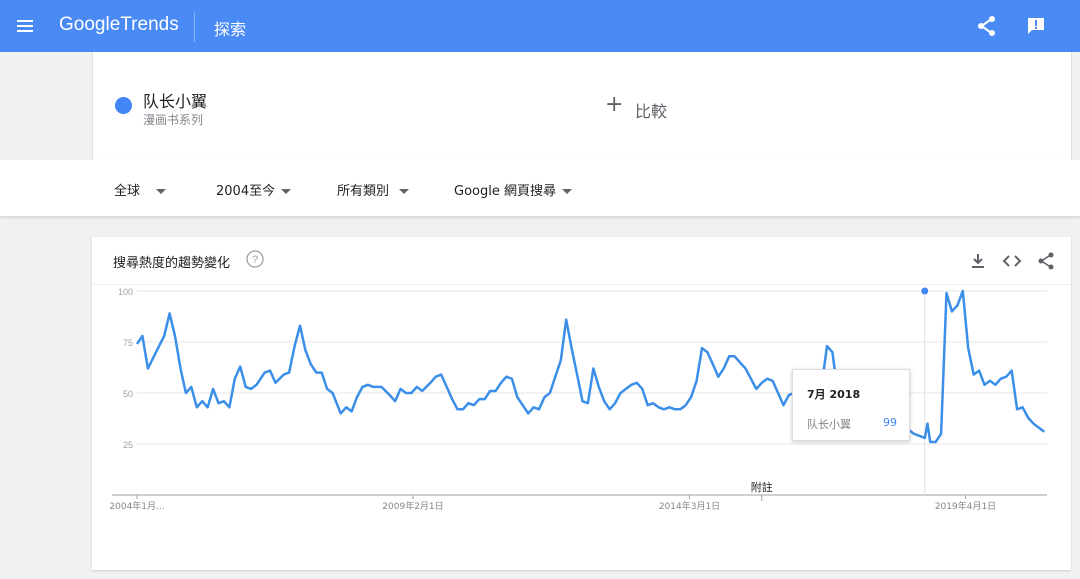  Describe the element at coordinates (1012, 261) in the screenshot. I see `embed-code-icon` at that location.